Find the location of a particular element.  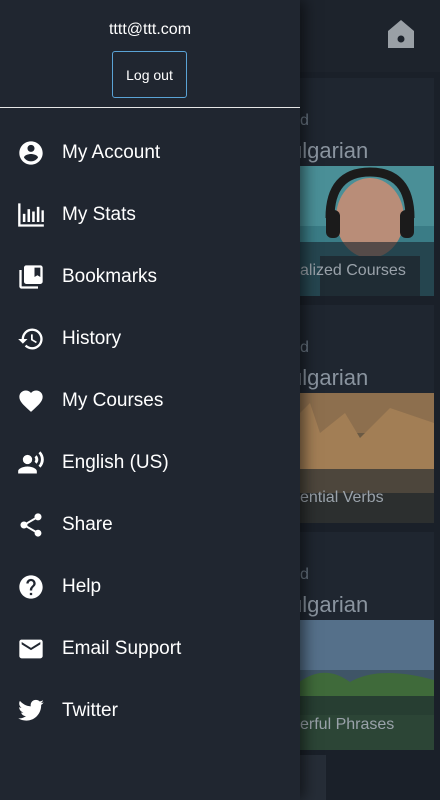

course-title: erful Phrases is located at coordinates (347, 724).